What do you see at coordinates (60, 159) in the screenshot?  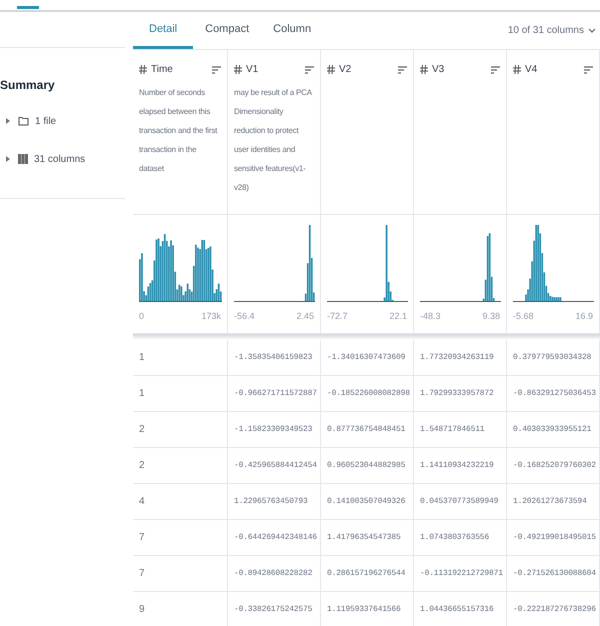 I see `sidebar-item: 31 columns` at bounding box center [60, 159].